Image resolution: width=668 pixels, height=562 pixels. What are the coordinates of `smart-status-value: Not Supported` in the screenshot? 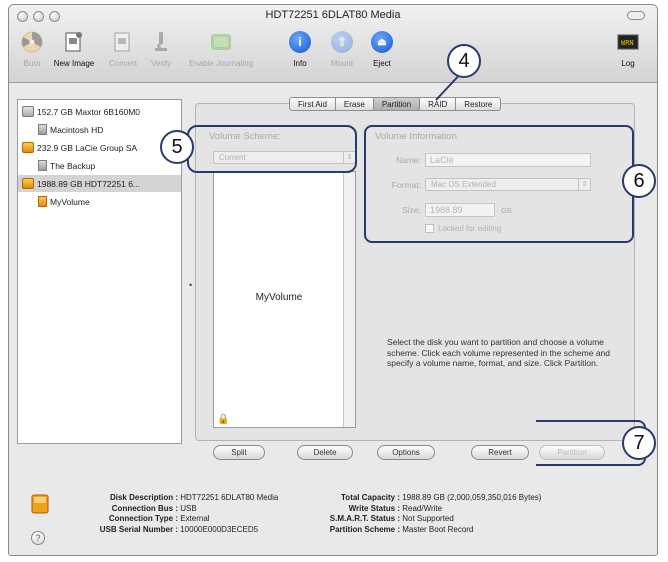 It's located at (428, 518).